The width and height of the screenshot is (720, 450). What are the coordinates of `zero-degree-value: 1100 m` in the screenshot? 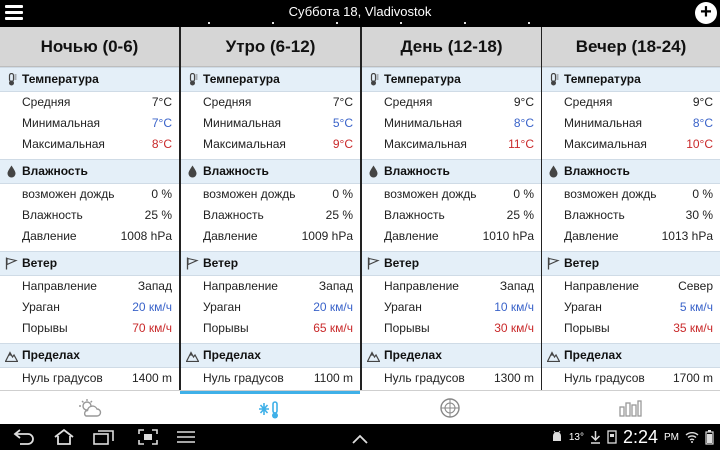 It's located at (333, 378).